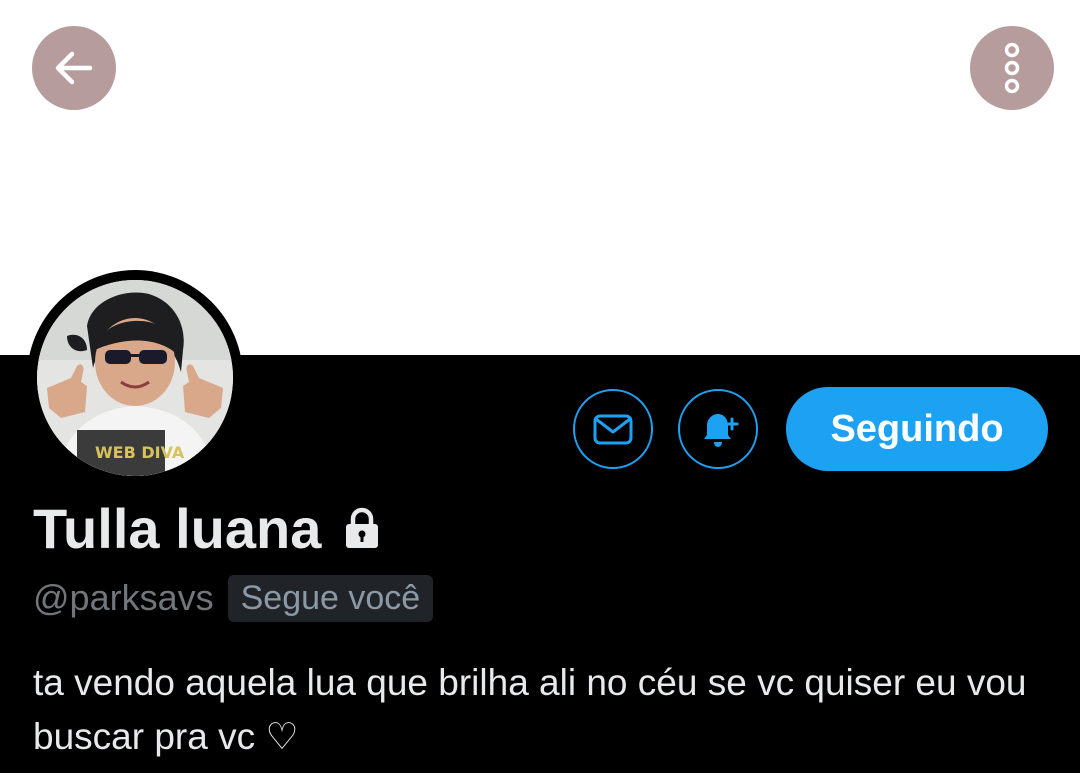  I want to click on lock-icon, so click(362, 528).